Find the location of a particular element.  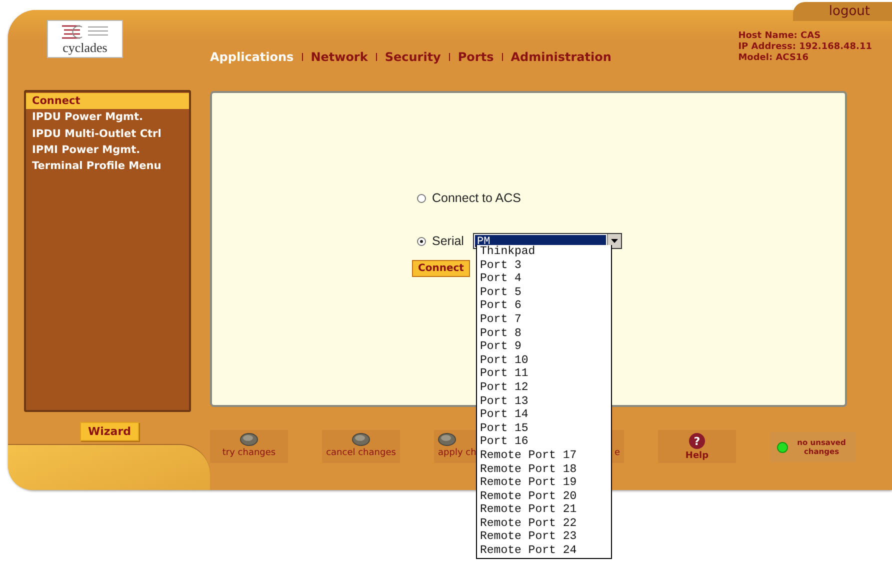

logo-text: cyclades is located at coordinates (85, 47).